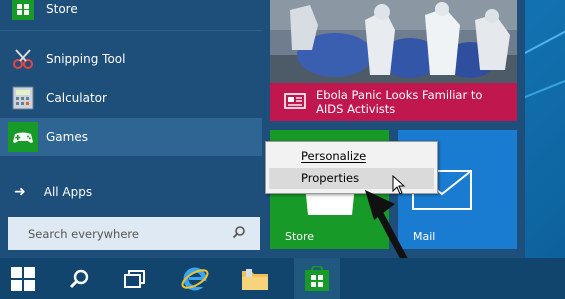  I want to click on all-apps-button: ➜ All Apps, so click(131, 192).